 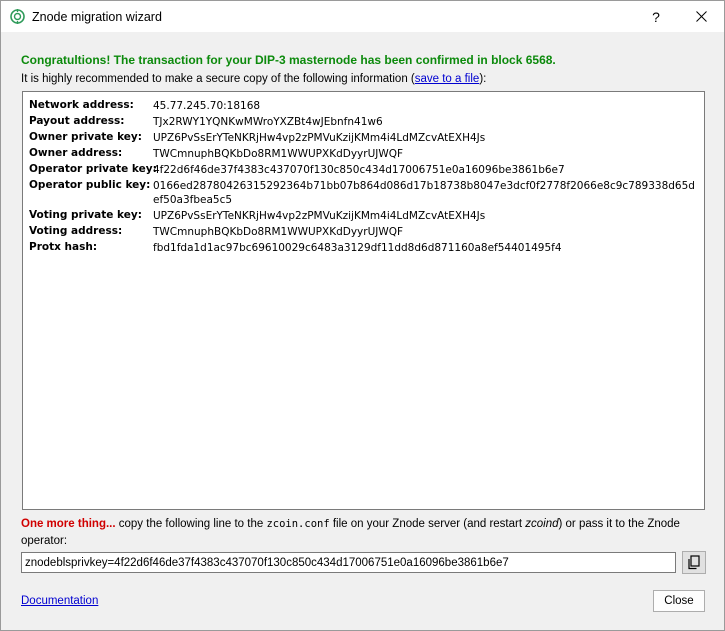 I want to click on info-label: Payout address:, so click(x=77, y=121).